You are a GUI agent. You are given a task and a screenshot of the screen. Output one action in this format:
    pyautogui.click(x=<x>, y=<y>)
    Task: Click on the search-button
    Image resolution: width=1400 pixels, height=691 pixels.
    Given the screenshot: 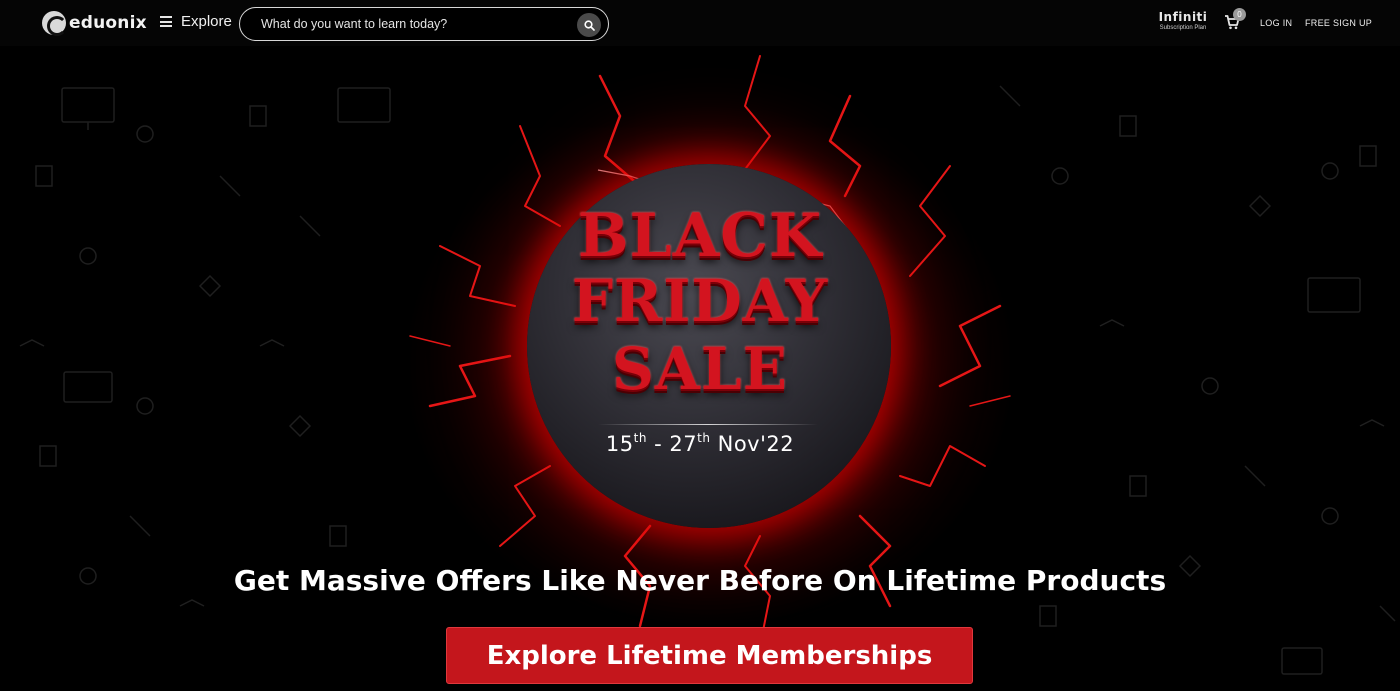 What is the action you would take?
    pyautogui.click(x=589, y=25)
    